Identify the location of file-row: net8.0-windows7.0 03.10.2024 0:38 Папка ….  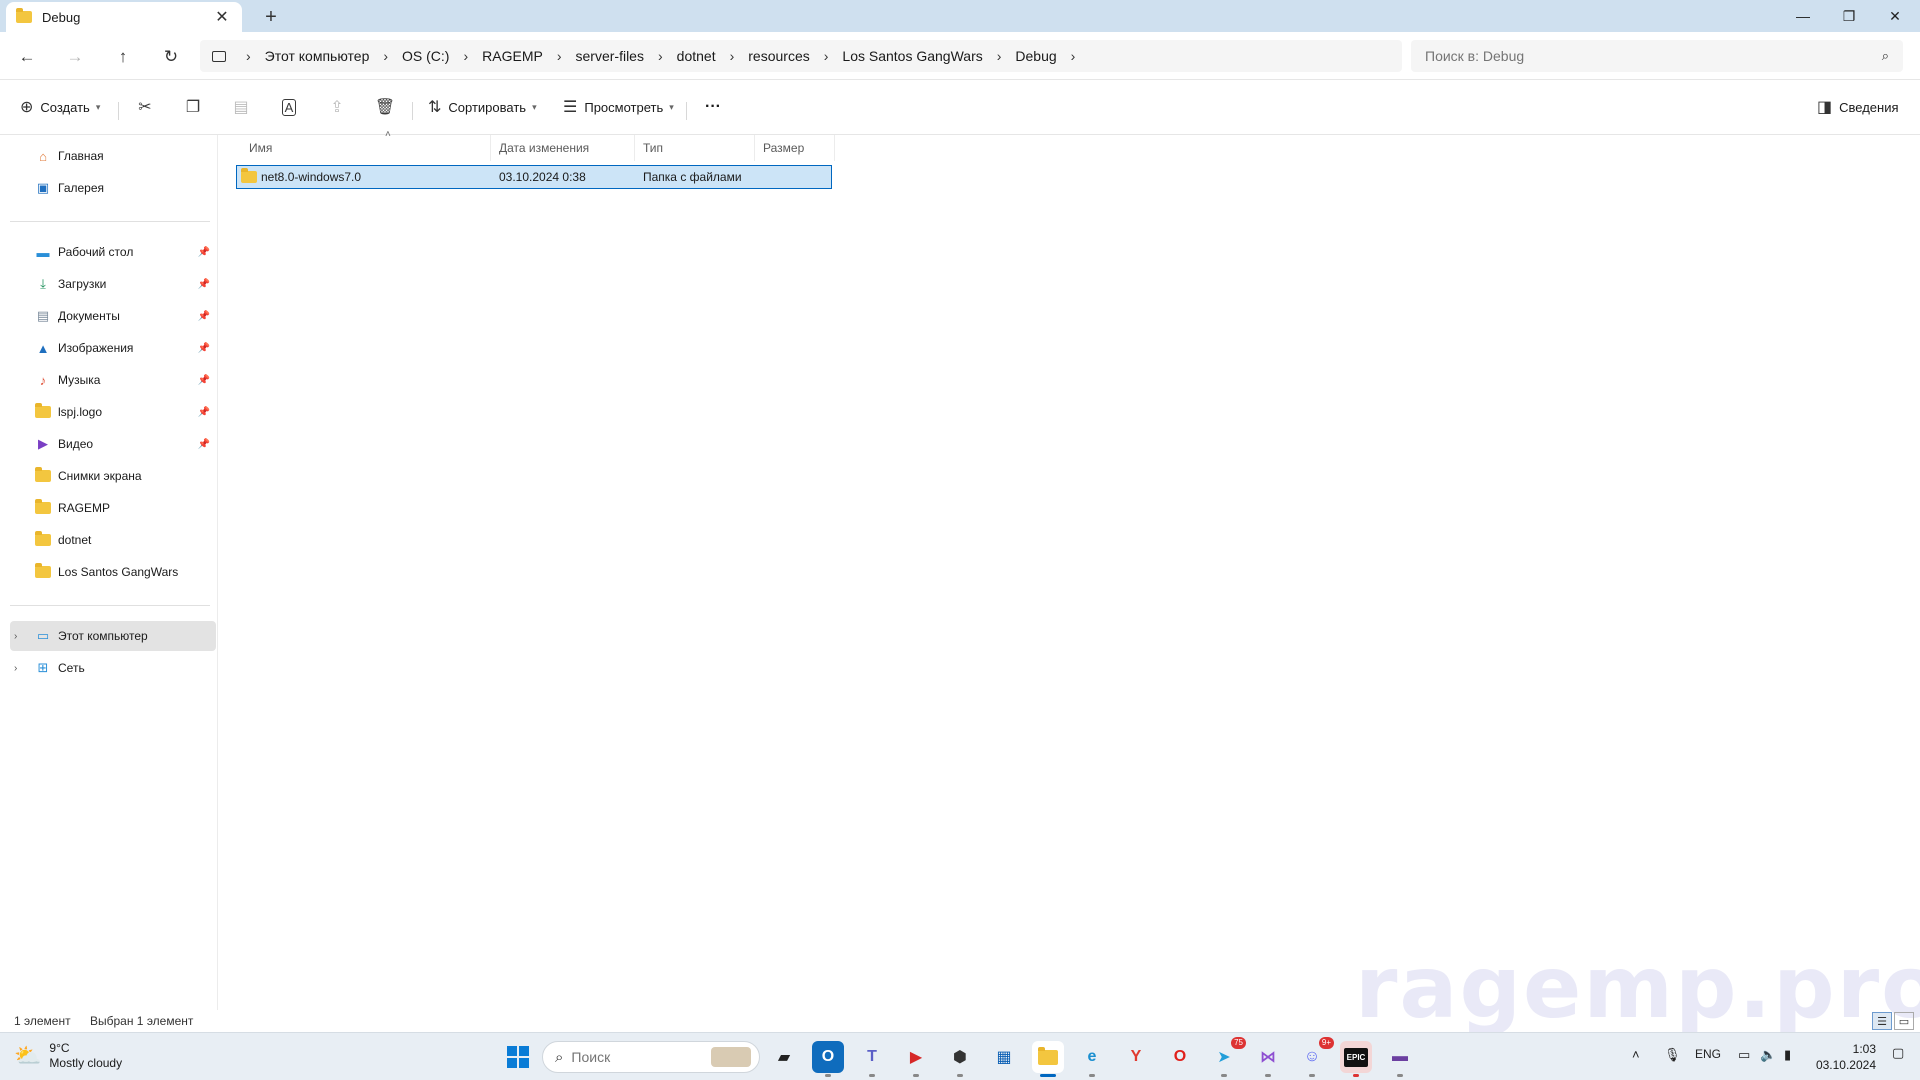
(534, 177).